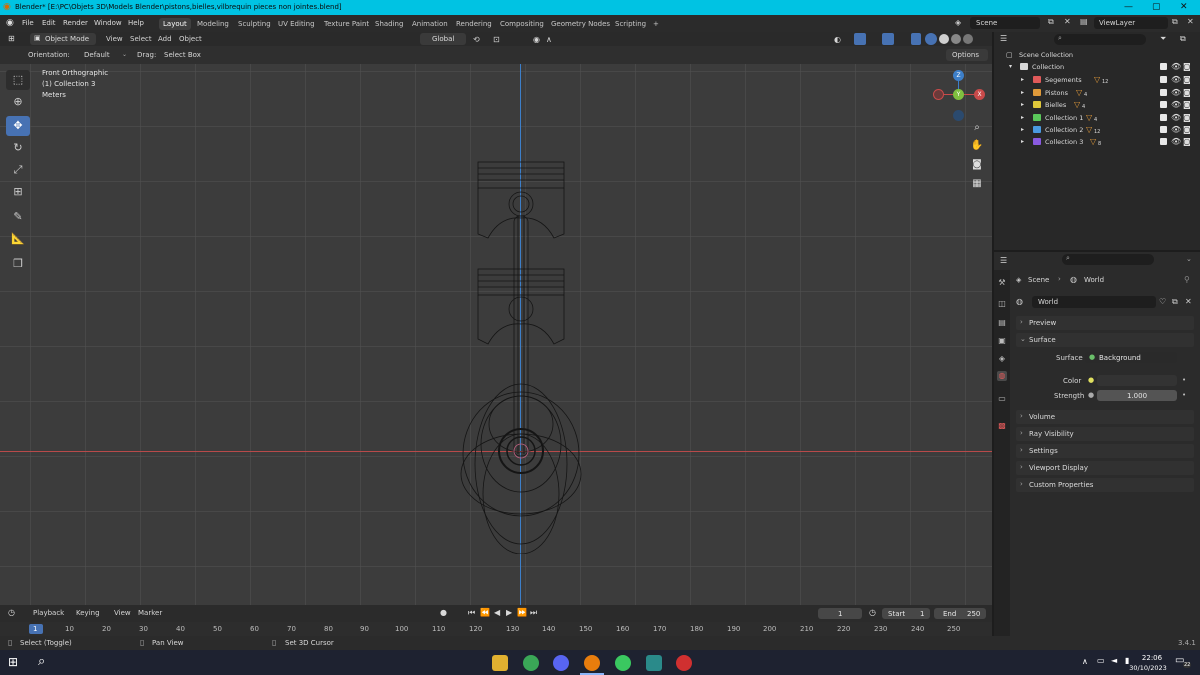 The height and width of the screenshot is (675, 1200). Describe the element at coordinates (1002, 426) in the screenshot. I see `texture-tab-icon: ▩` at that location.